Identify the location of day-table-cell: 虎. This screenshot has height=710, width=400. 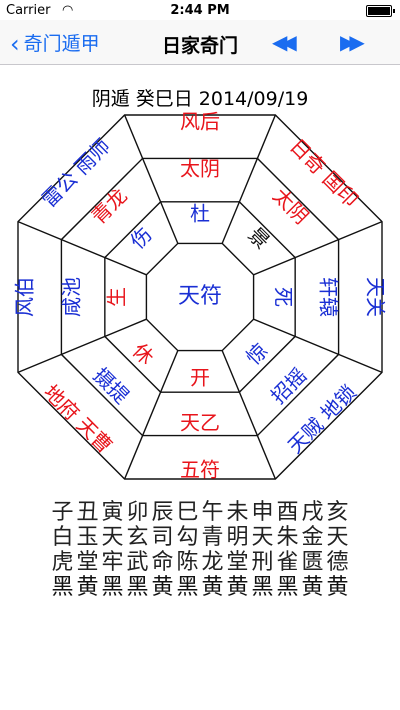
(62, 562).